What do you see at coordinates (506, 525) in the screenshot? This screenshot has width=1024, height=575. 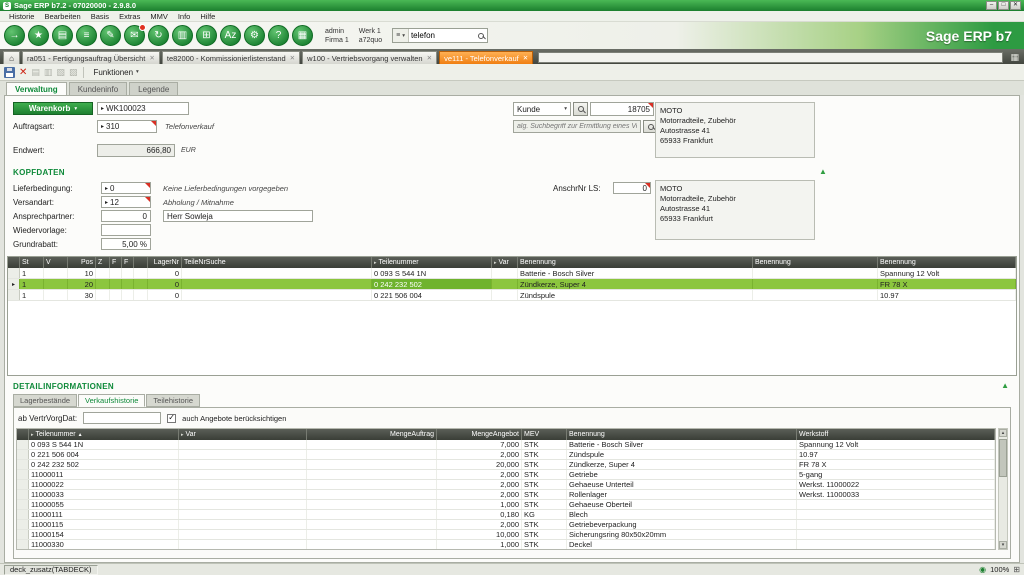 I see `table-row: 11000115 2,000 STK Getriebeverpackung` at bounding box center [506, 525].